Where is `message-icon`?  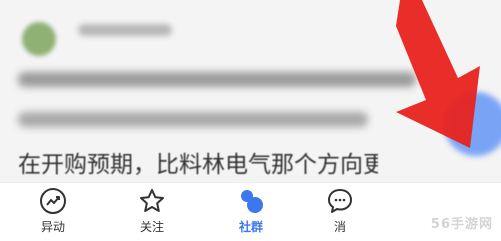 message-icon is located at coordinates (340, 201).